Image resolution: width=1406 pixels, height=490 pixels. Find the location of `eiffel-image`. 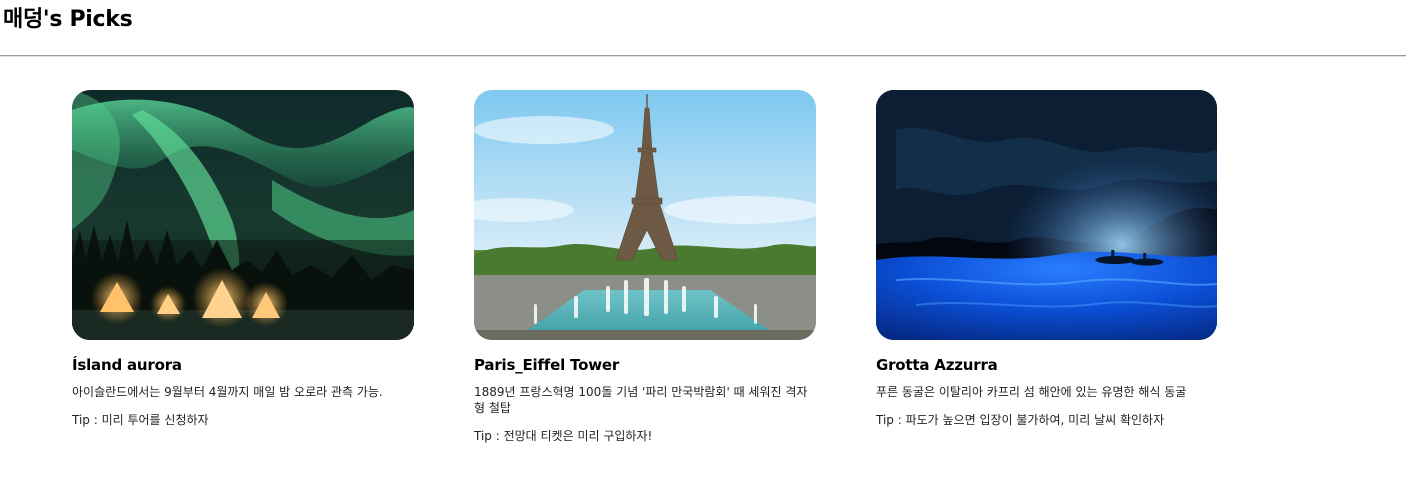

eiffel-image is located at coordinates (645, 215).